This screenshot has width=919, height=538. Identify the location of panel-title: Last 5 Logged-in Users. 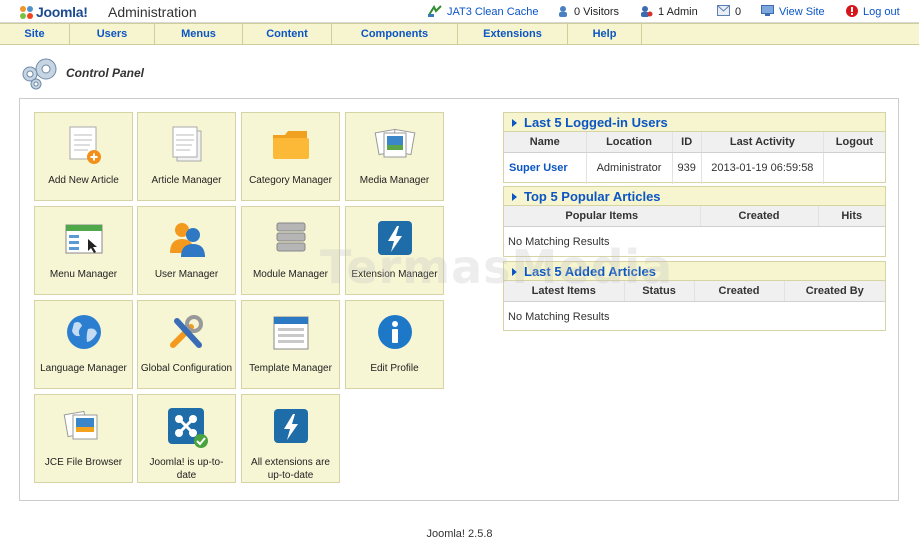
(596, 122).